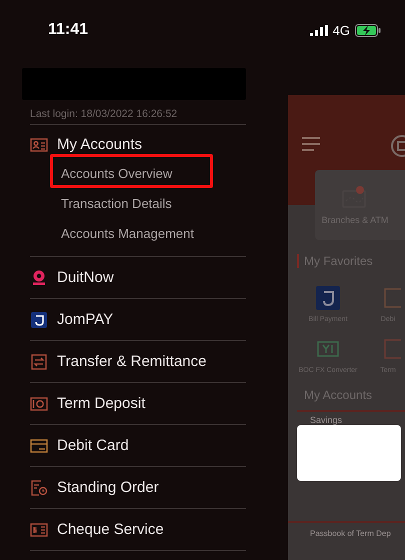 Image resolution: width=405 pixels, height=560 pixels. I want to click on transfer-icon, so click(39, 362).